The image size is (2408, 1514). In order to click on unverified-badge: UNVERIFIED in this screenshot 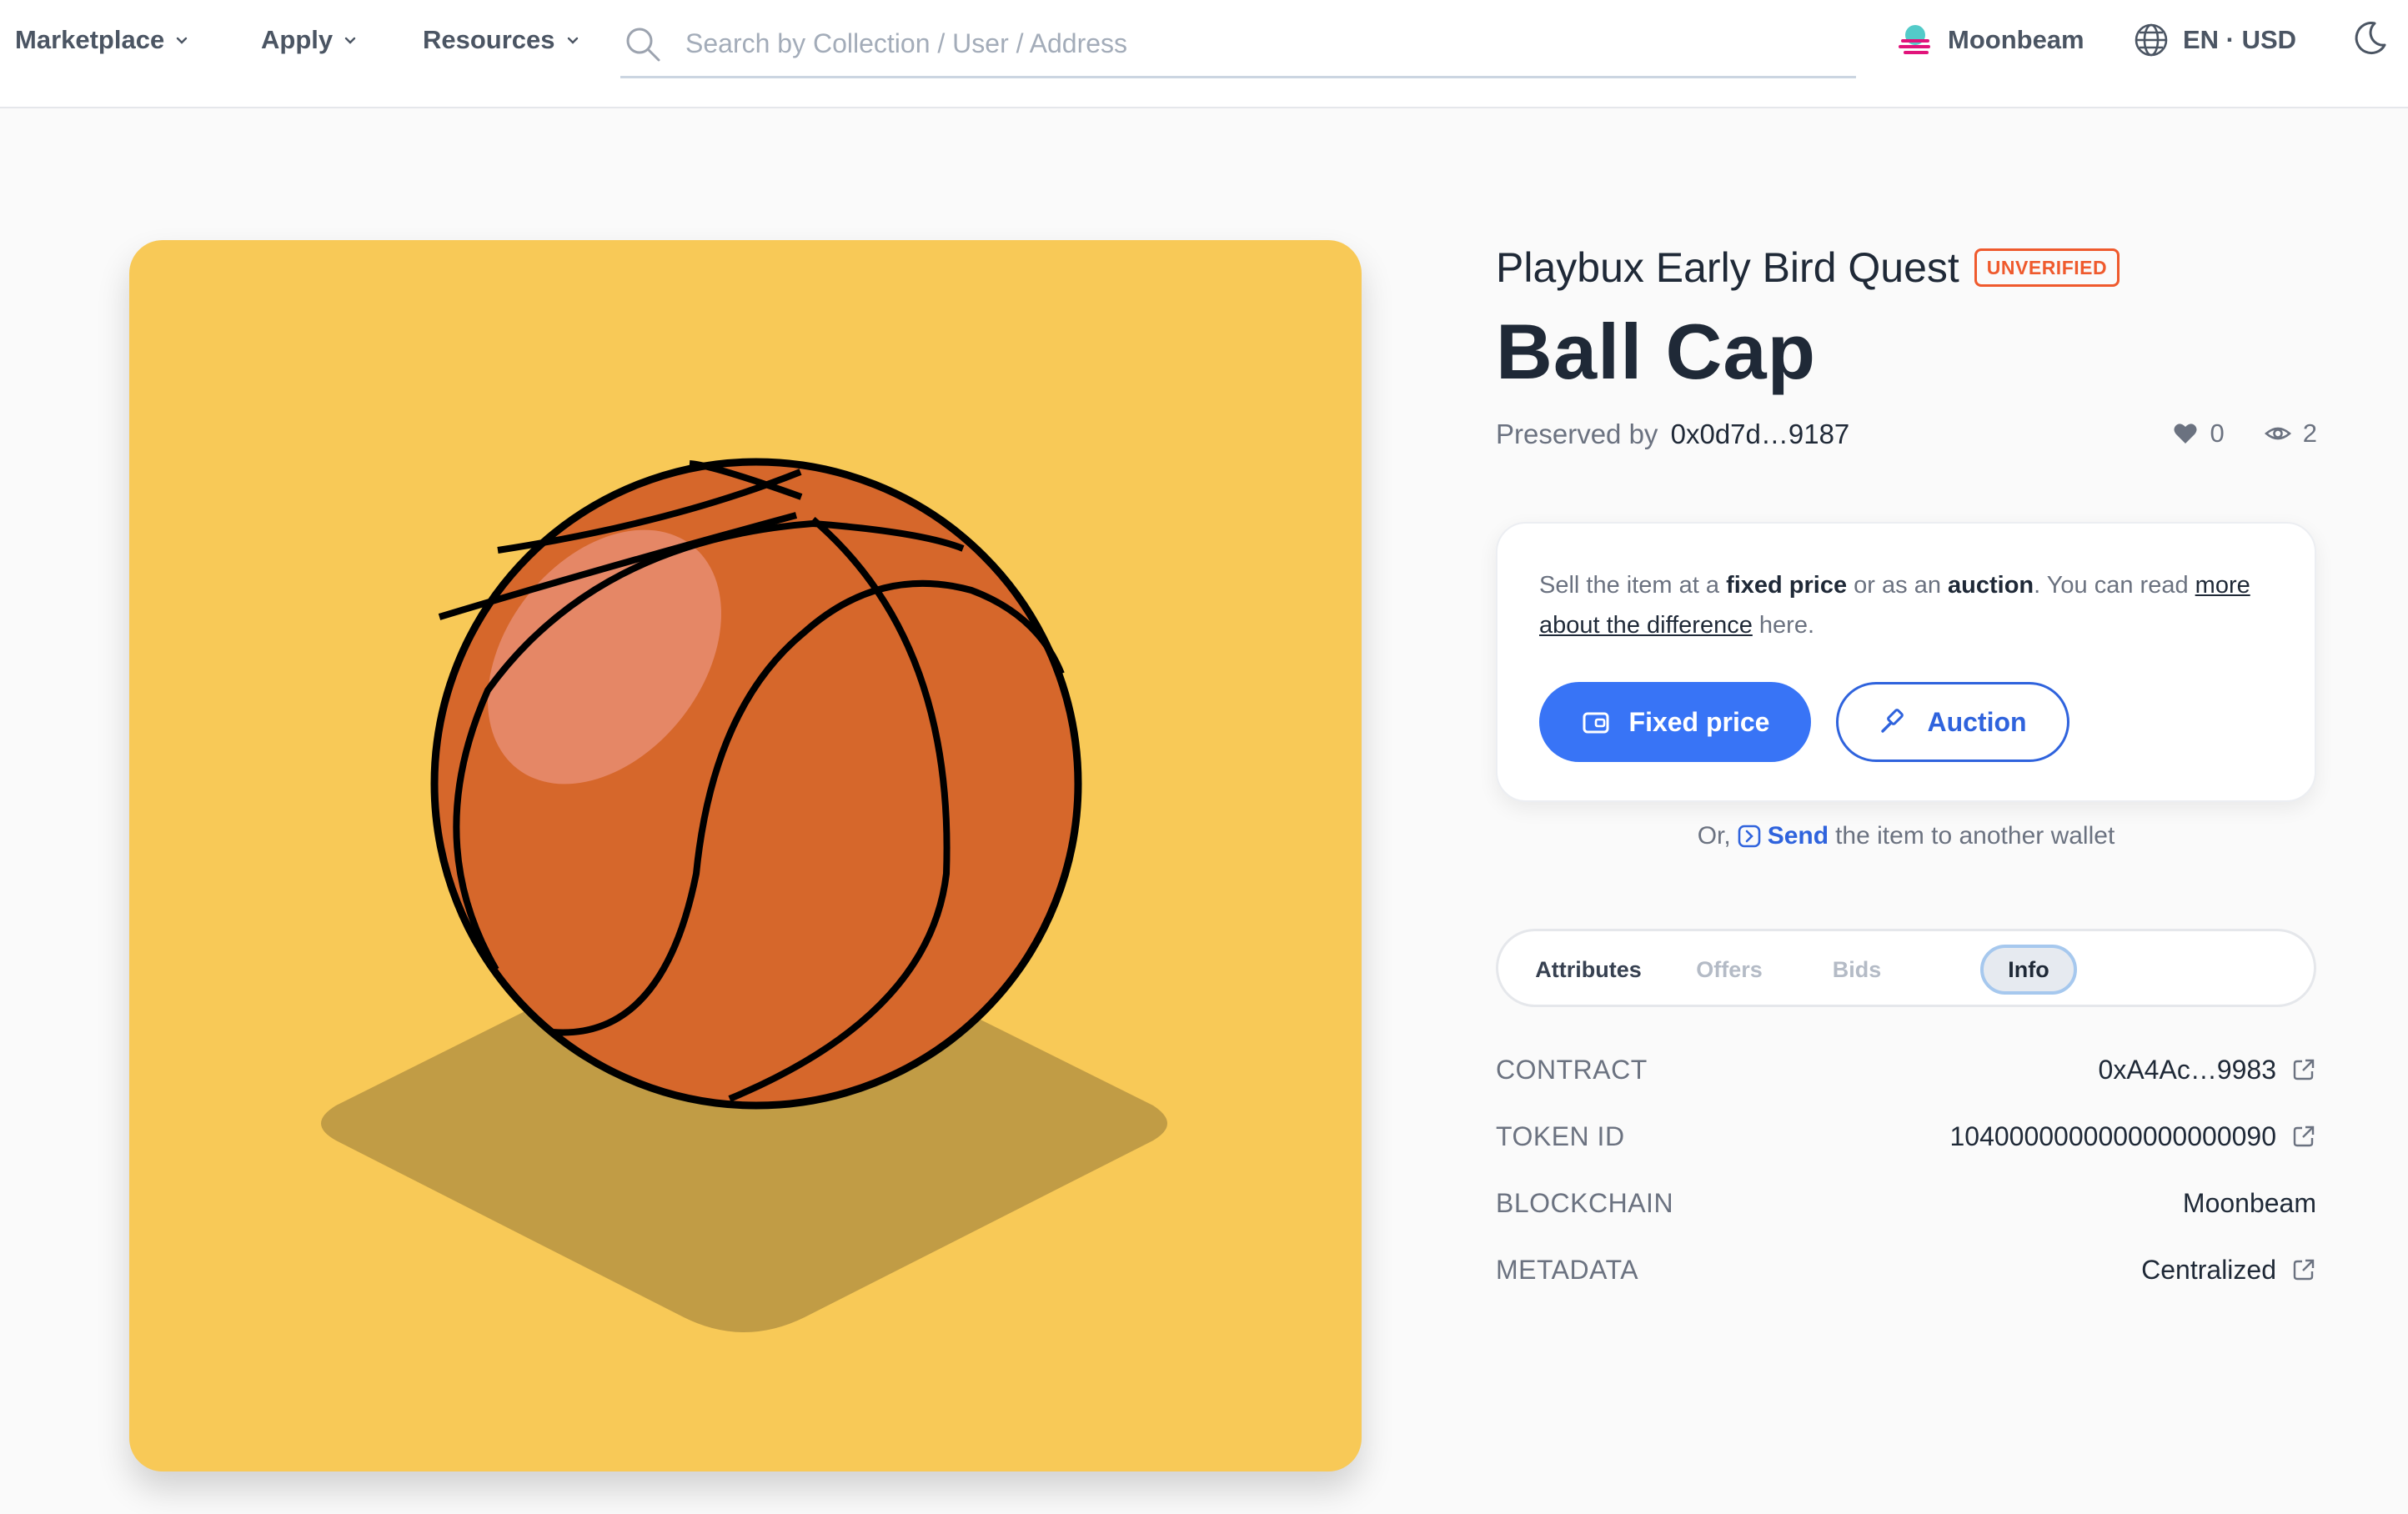, I will do `click(2047, 267)`.